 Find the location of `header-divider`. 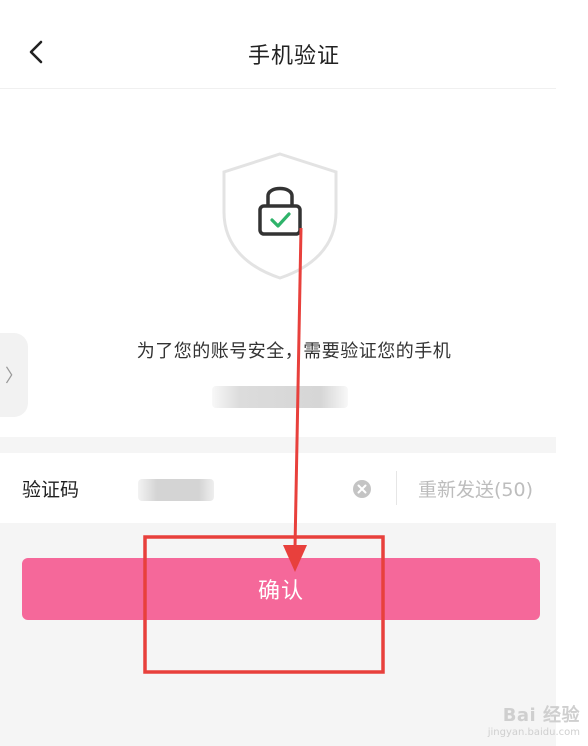

header-divider is located at coordinates (280, 88).